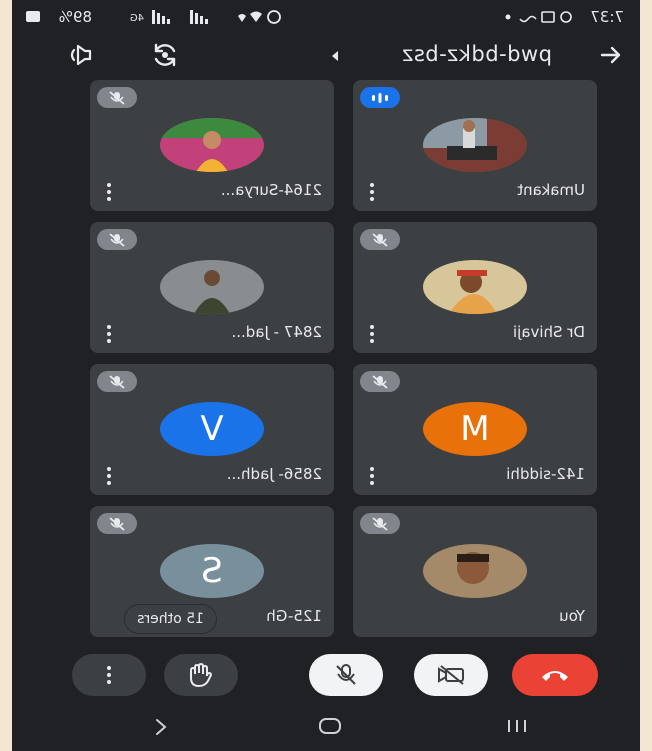 The width and height of the screenshot is (652, 751). I want to click on status-bar: 7:37 4G 89%, so click(326, 17).